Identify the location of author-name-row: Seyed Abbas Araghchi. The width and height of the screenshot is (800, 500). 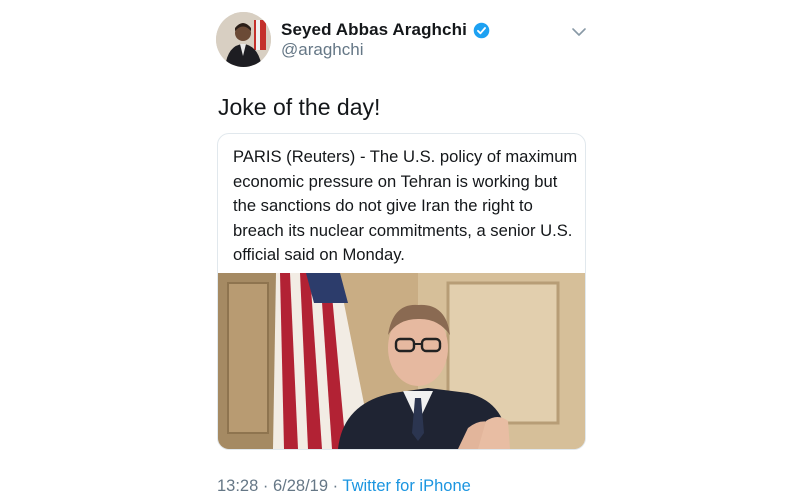
(385, 30).